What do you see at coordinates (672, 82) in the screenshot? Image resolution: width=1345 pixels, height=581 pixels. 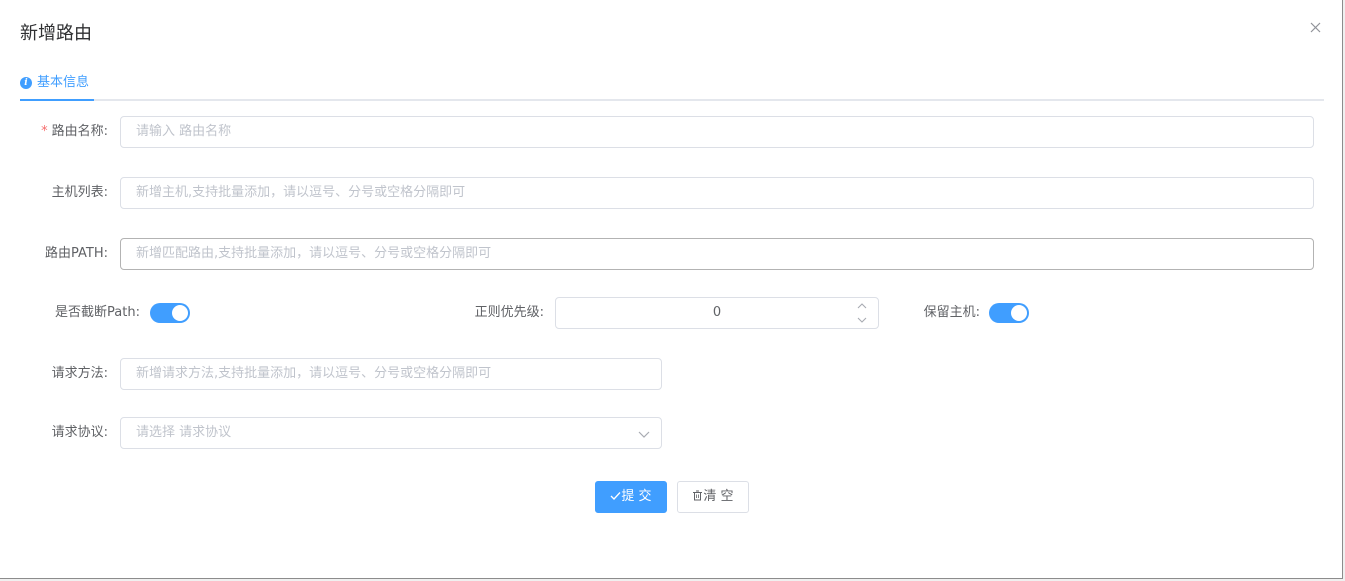 I see `tab-bar: i 基本信息` at bounding box center [672, 82].